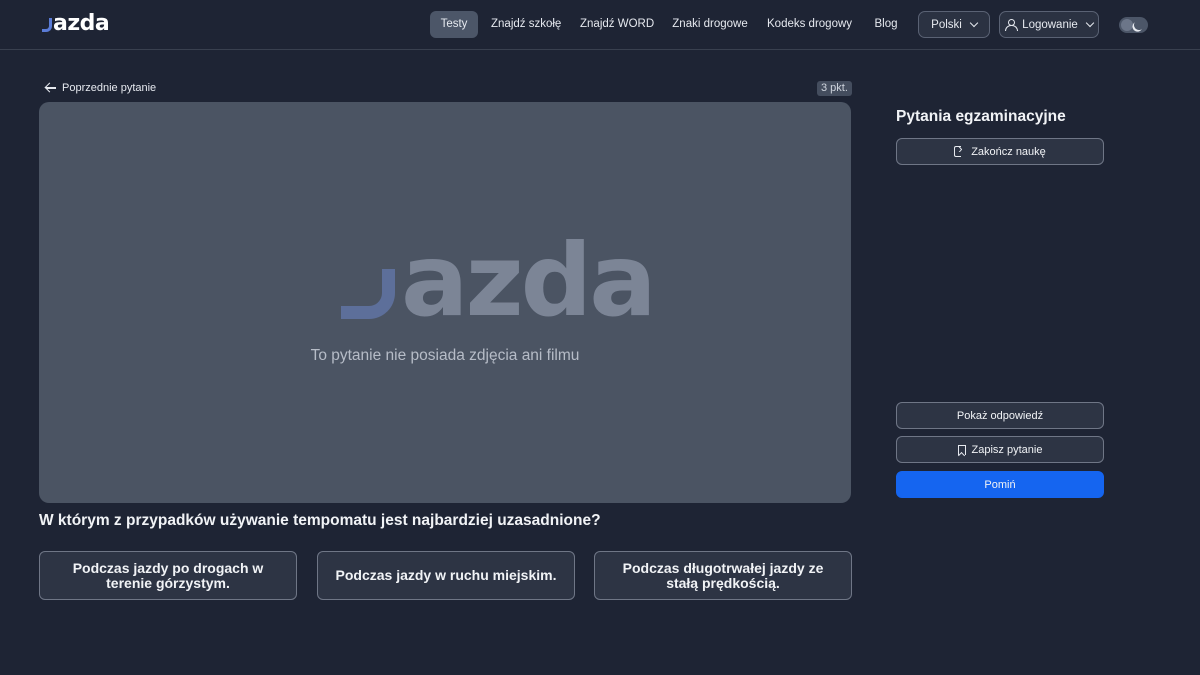 This screenshot has height=675, width=1200. Describe the element at coordinates (81, 23) in the screenshot. I see `logo-text: azda` at that location.